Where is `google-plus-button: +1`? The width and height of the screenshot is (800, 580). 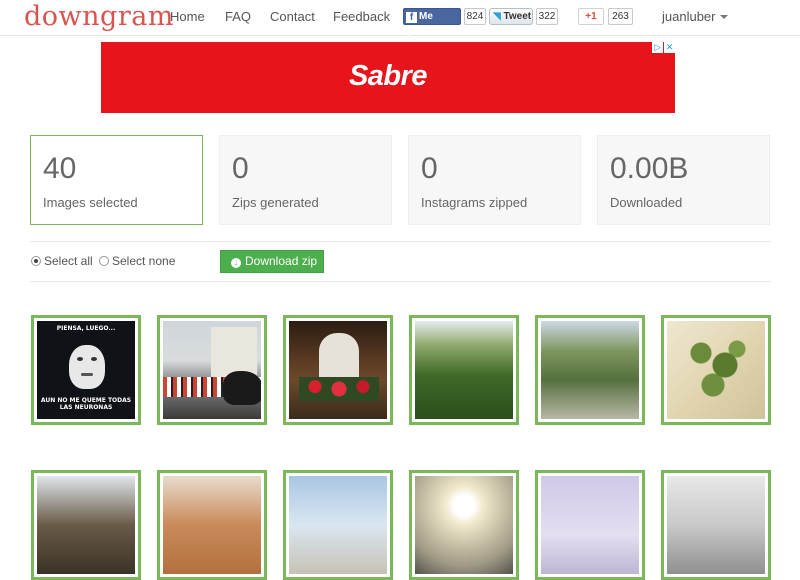 google-plus-button: +1 is located at coordinates (591, 16).